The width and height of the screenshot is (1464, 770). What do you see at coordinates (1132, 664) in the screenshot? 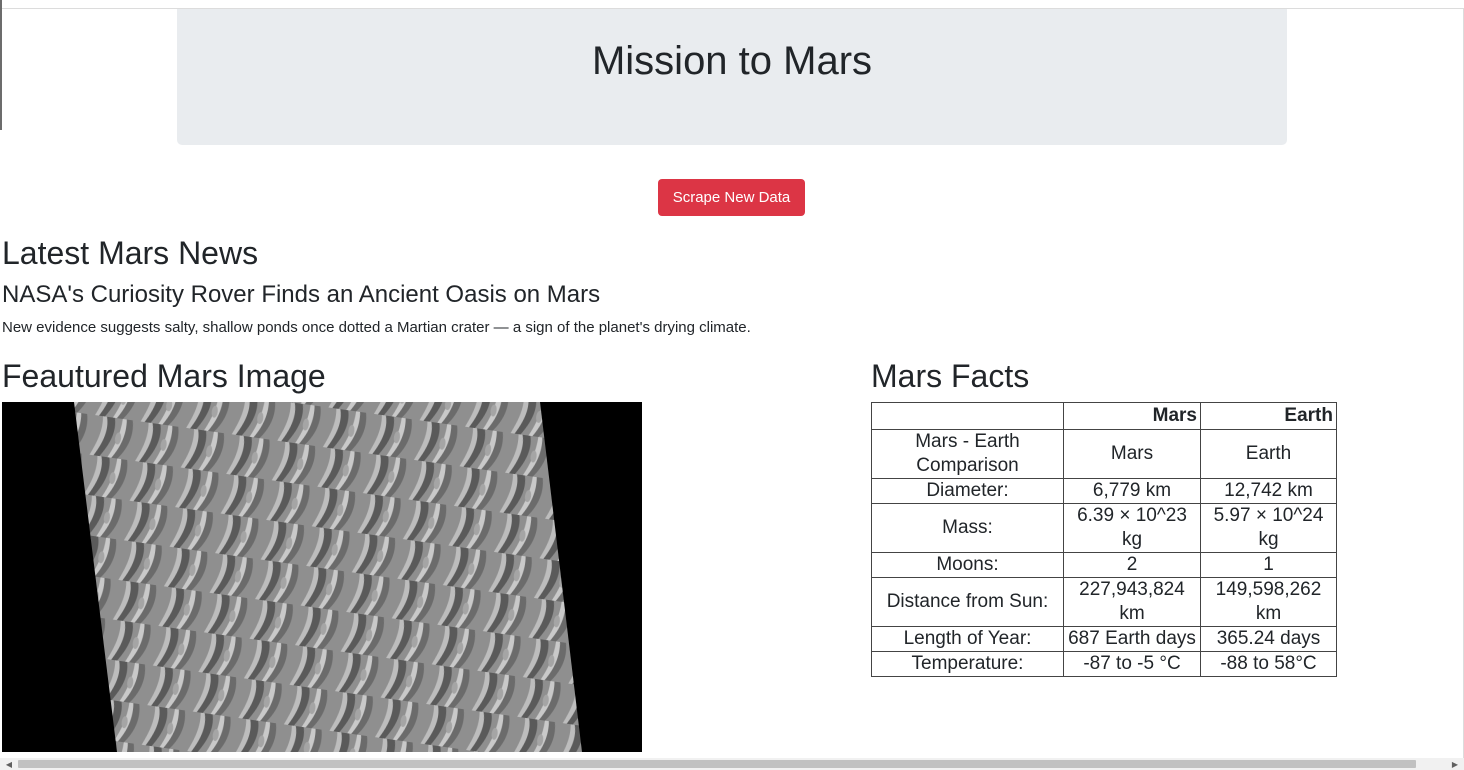
I see `mars-value: -87 to -5 °C` at bounding box center [1132, 664].